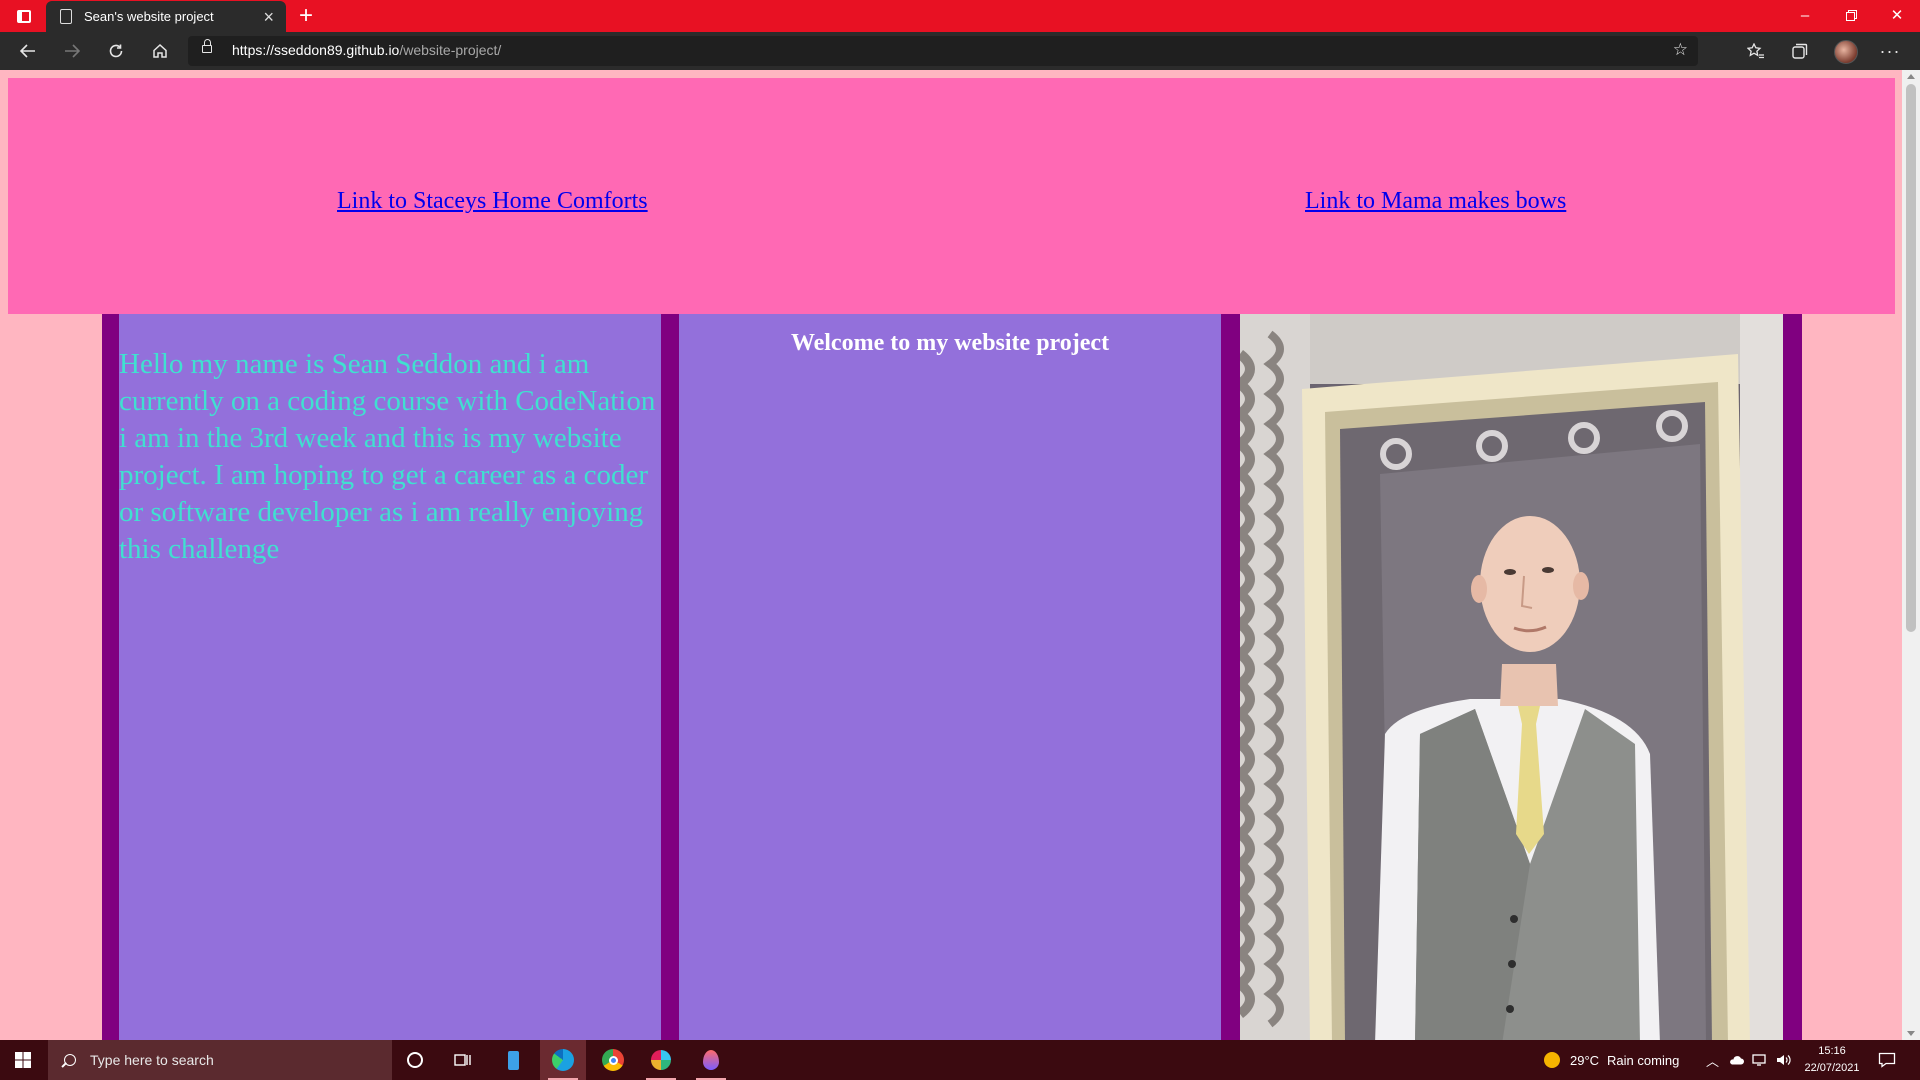 This screenshot has width=1920, height=1080. I want to click on url-host: https://sseddon89.github.io, so click(316, 50).